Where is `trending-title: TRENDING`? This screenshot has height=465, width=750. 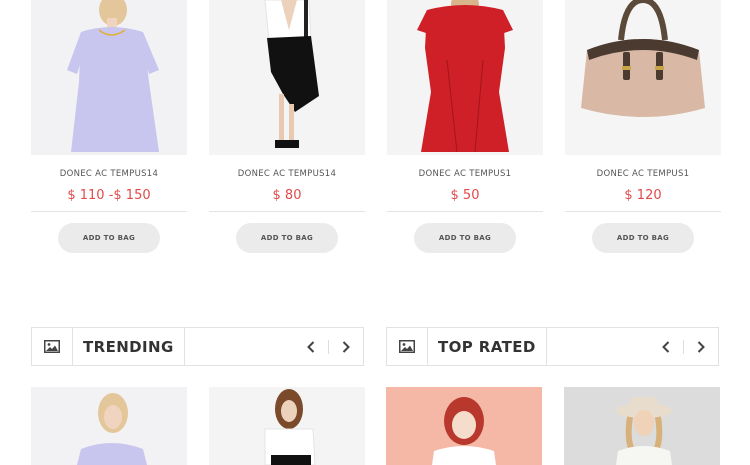
trending-title: TRENDING is located at coordinates (128, 346).